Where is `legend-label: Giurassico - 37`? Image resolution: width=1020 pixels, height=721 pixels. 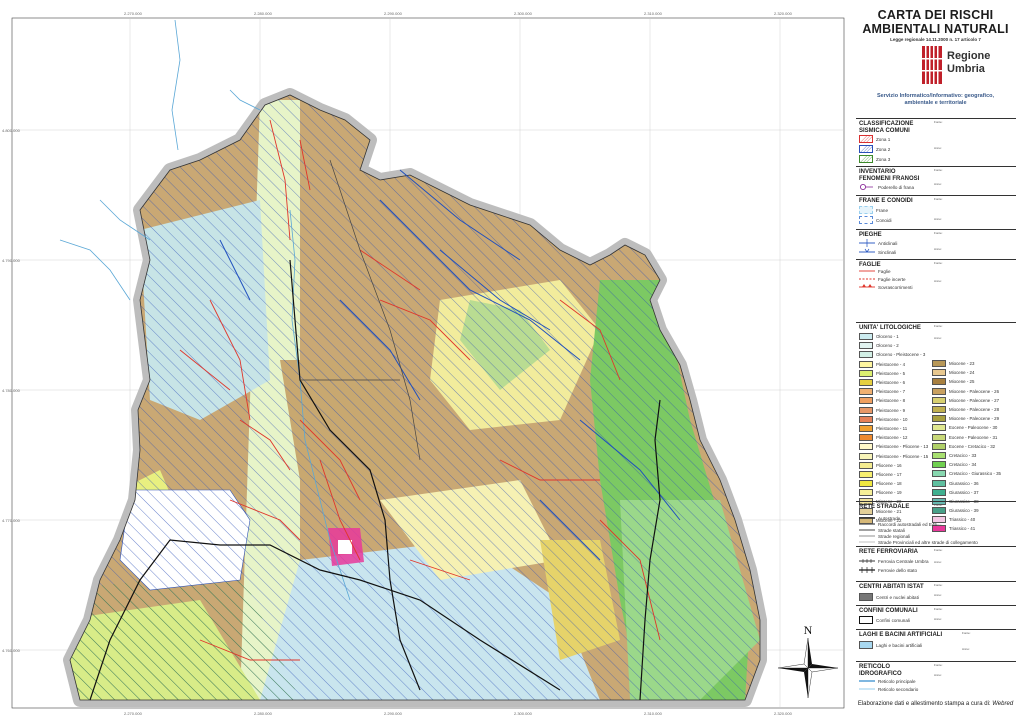
legend-label: Giurassico - 37 is located at coordinates (964, 492).